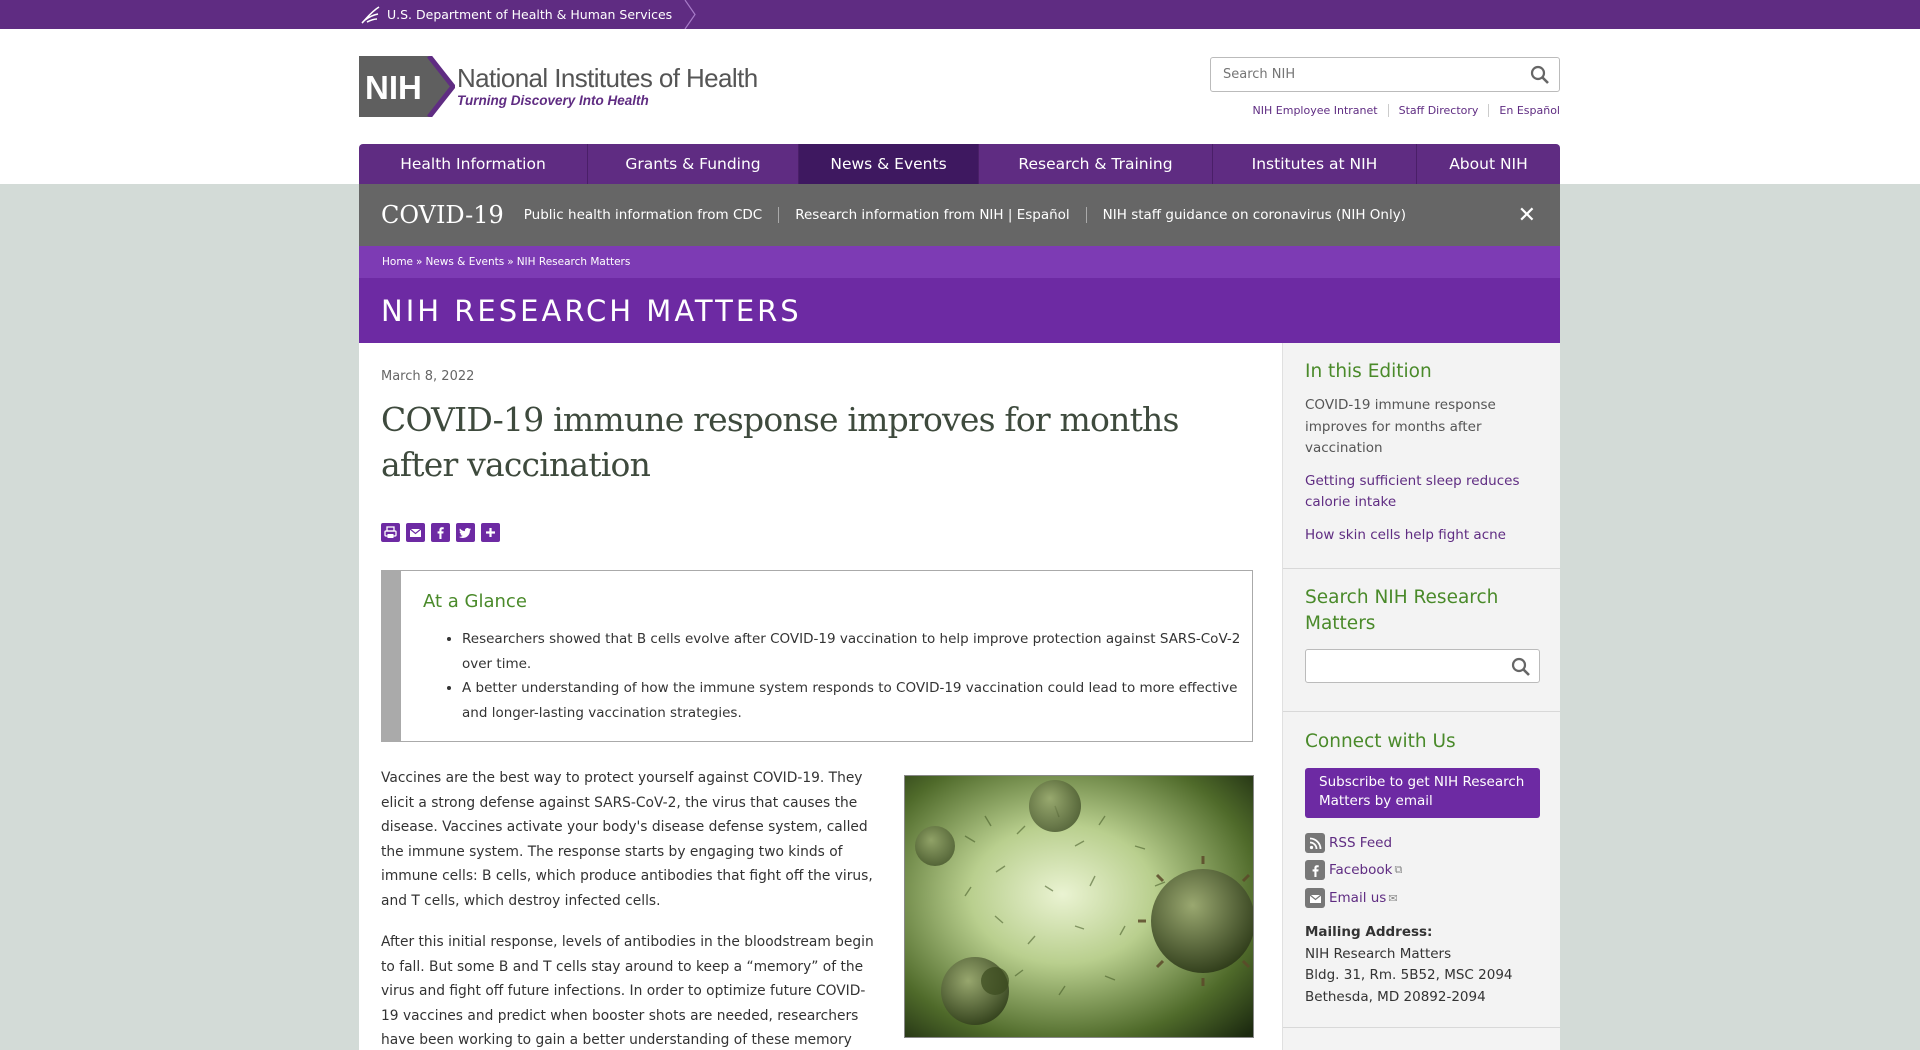  I want to click on rm-search-input, so click(1422, 666).